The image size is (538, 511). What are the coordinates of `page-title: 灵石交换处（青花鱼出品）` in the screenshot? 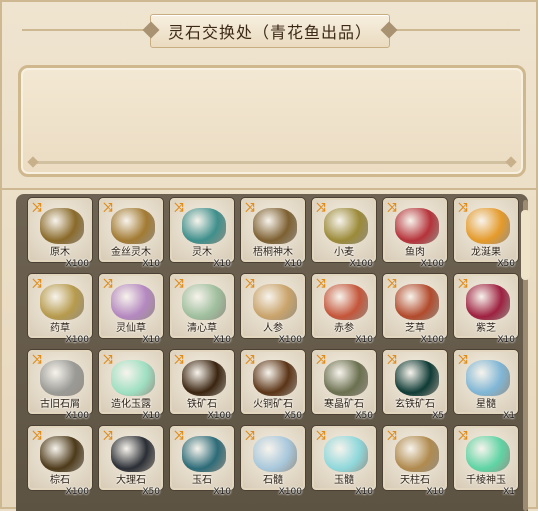 It's located at (269, 32).